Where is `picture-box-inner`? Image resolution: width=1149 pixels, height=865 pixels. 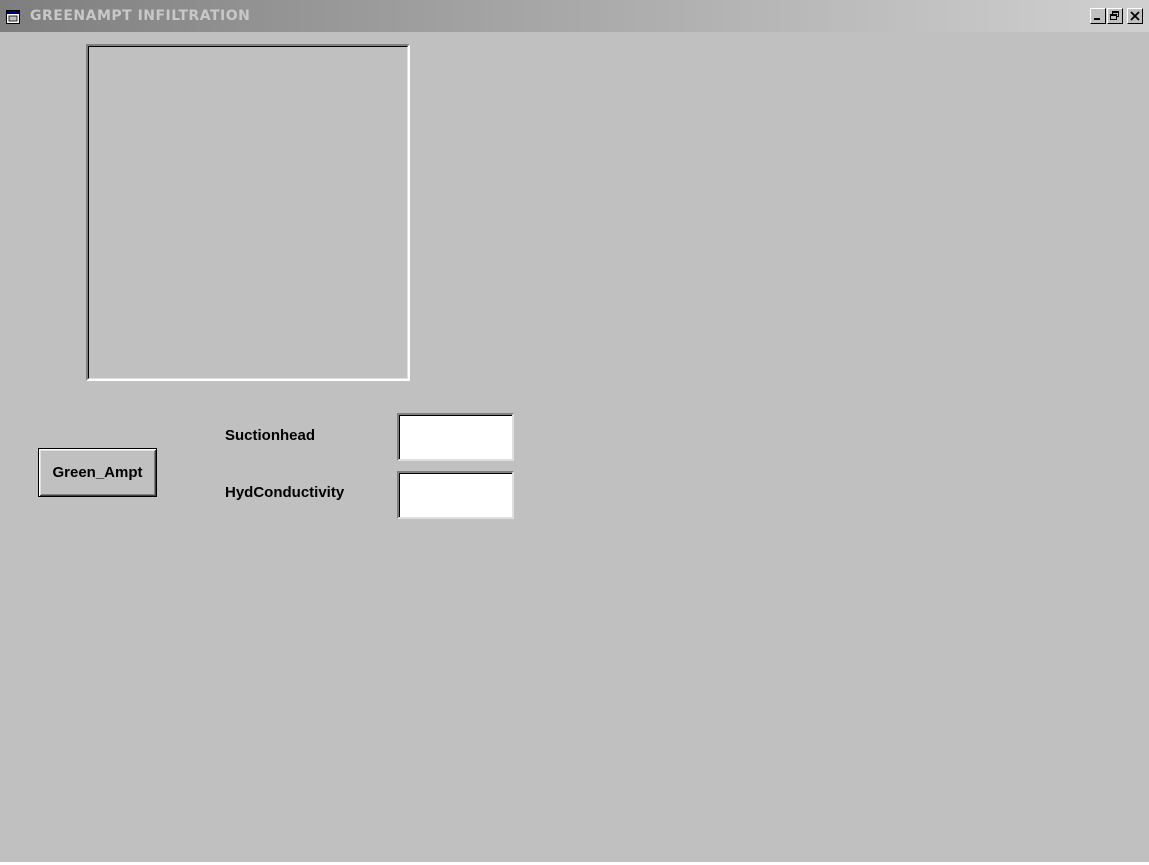 picture-box-inner is located at coordinates (248, 212).